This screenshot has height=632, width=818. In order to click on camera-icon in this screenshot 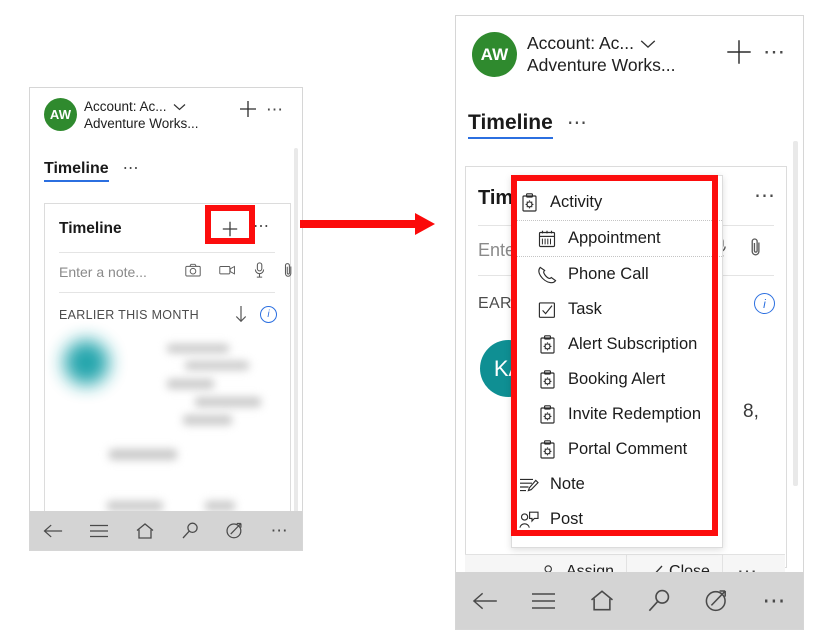, I will do `click(193, 270)`.